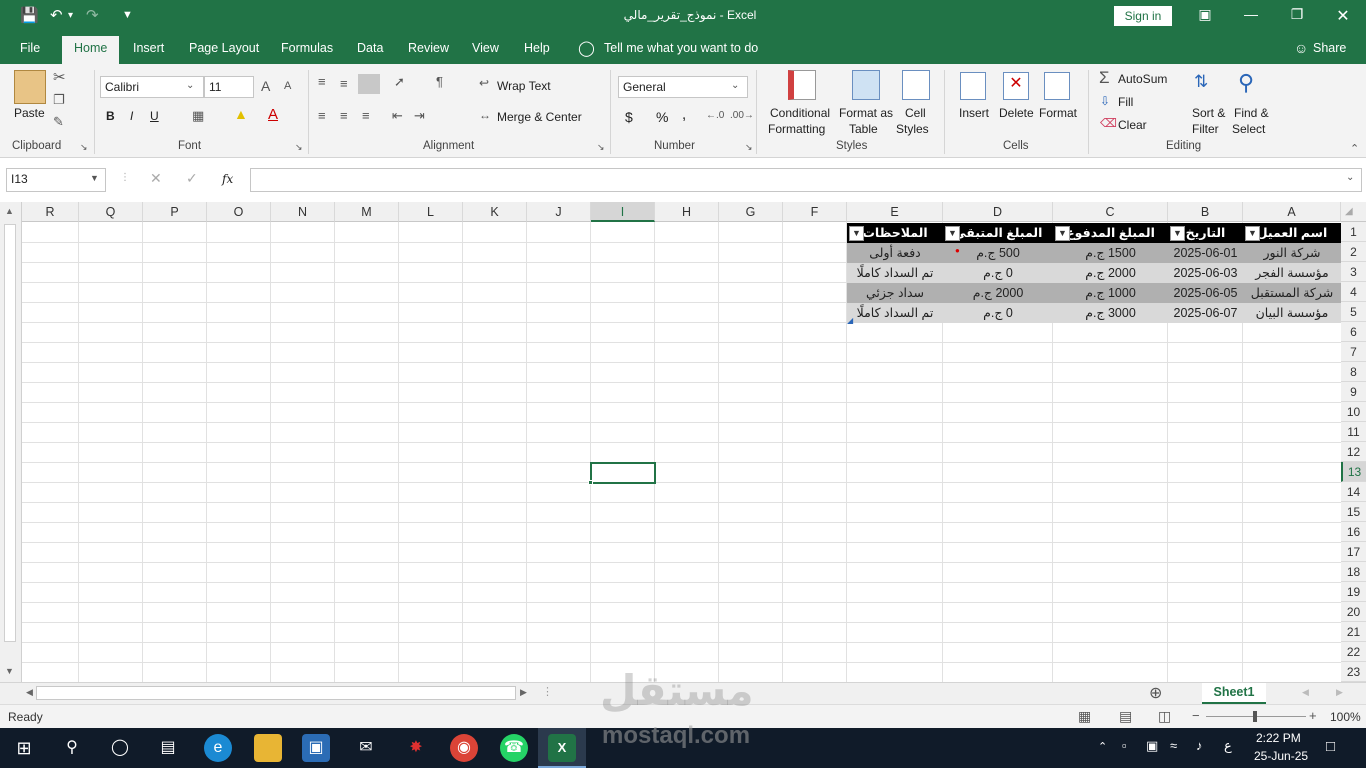 The image size is (1366, 768). I want to click on cell-styles-line1: Cell, so click(915, 113).